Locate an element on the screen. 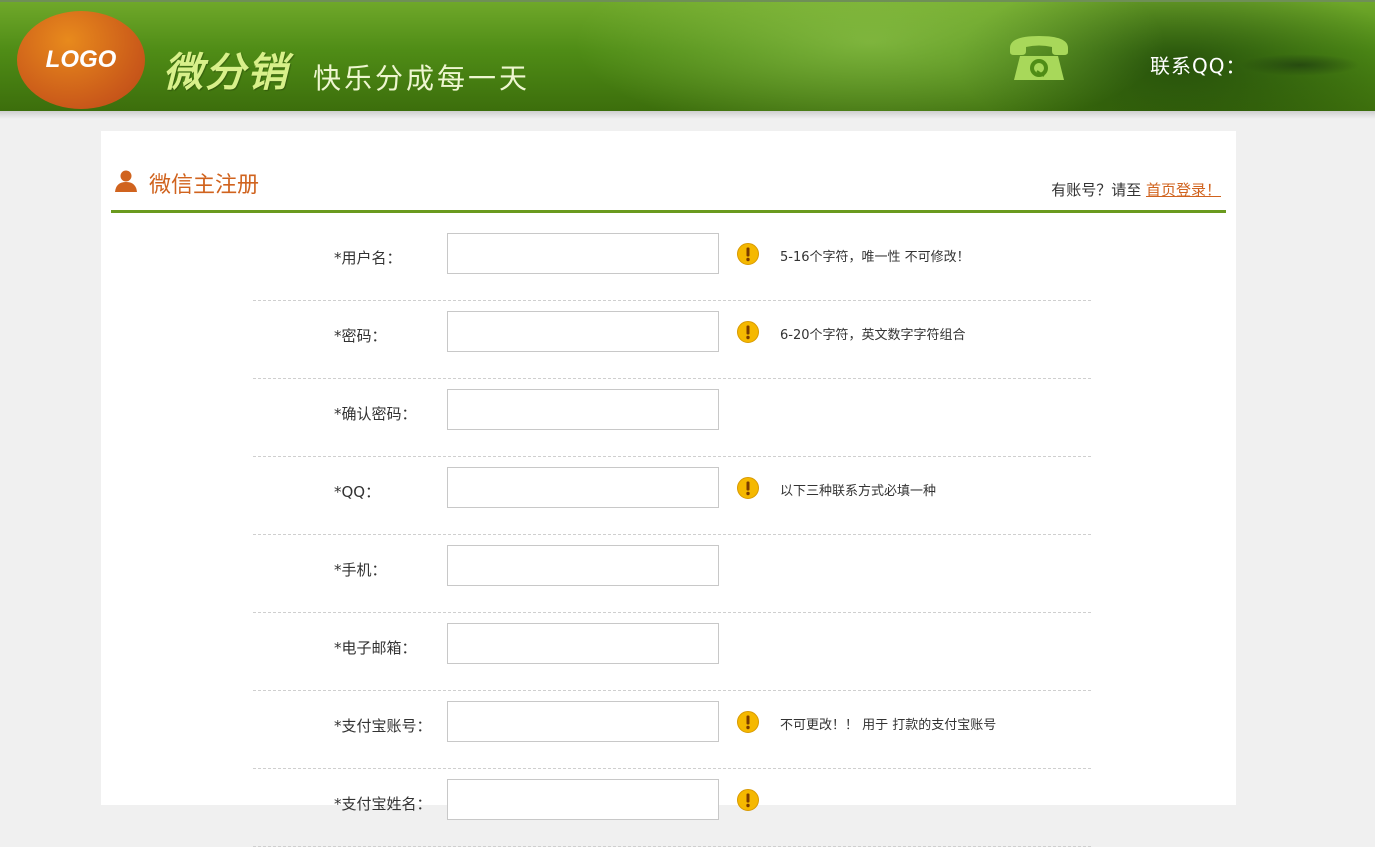 The height and width of the screenshot is (847, 1375). form-row-alipay-name: *支付宝姓名： is located at coordinates (672, 808).